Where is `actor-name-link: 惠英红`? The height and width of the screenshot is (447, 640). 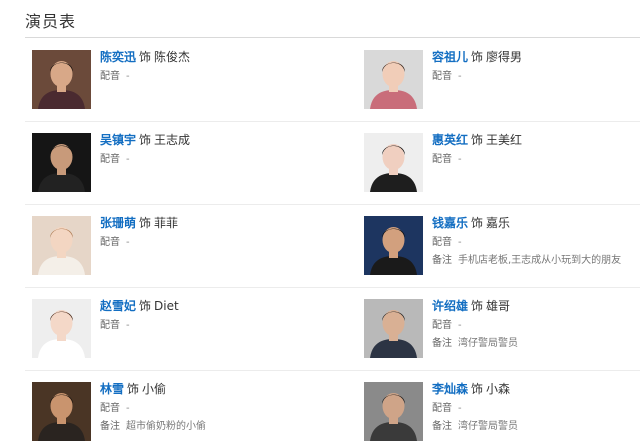 actor-name-link: 惠英红 is located at coordinates (450, 140).